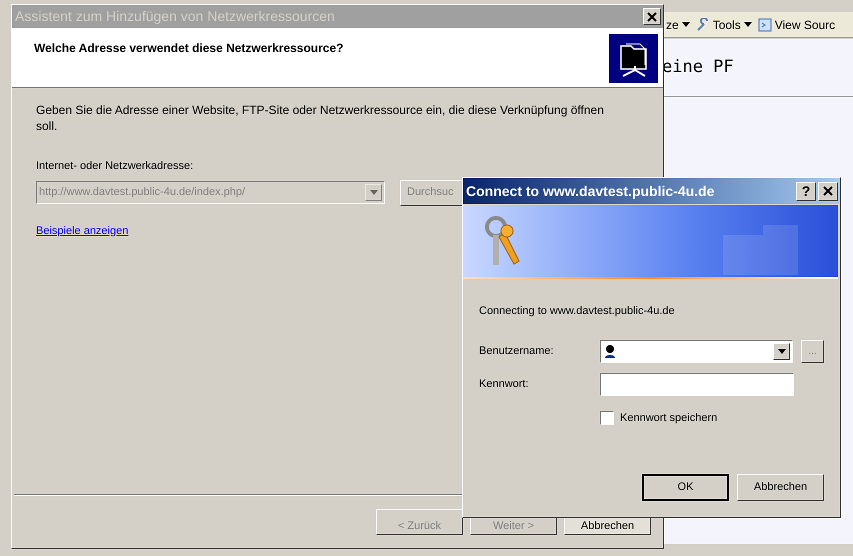  What do you see at coordinates (115, 166) in the screenshot?
I see `address-label: Internet- oder Netzwerkadresse:` at bounding box center [115, 166].